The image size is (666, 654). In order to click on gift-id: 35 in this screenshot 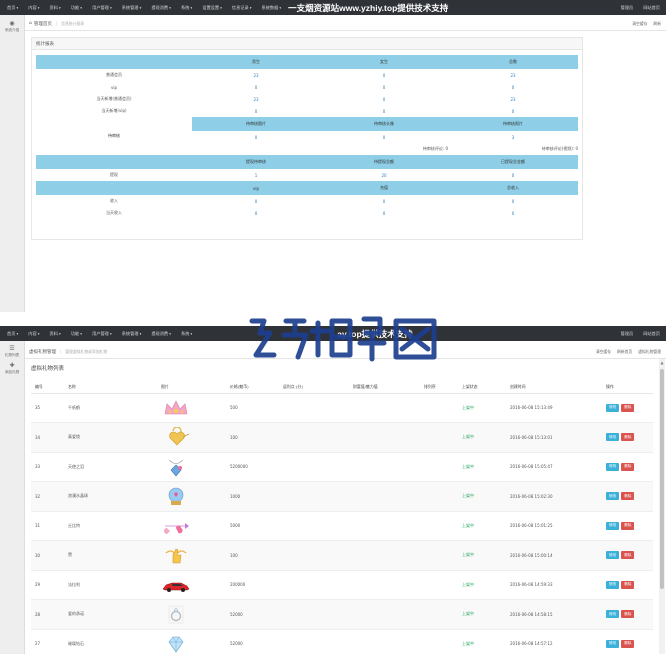, I will do `click(47, 408)`.